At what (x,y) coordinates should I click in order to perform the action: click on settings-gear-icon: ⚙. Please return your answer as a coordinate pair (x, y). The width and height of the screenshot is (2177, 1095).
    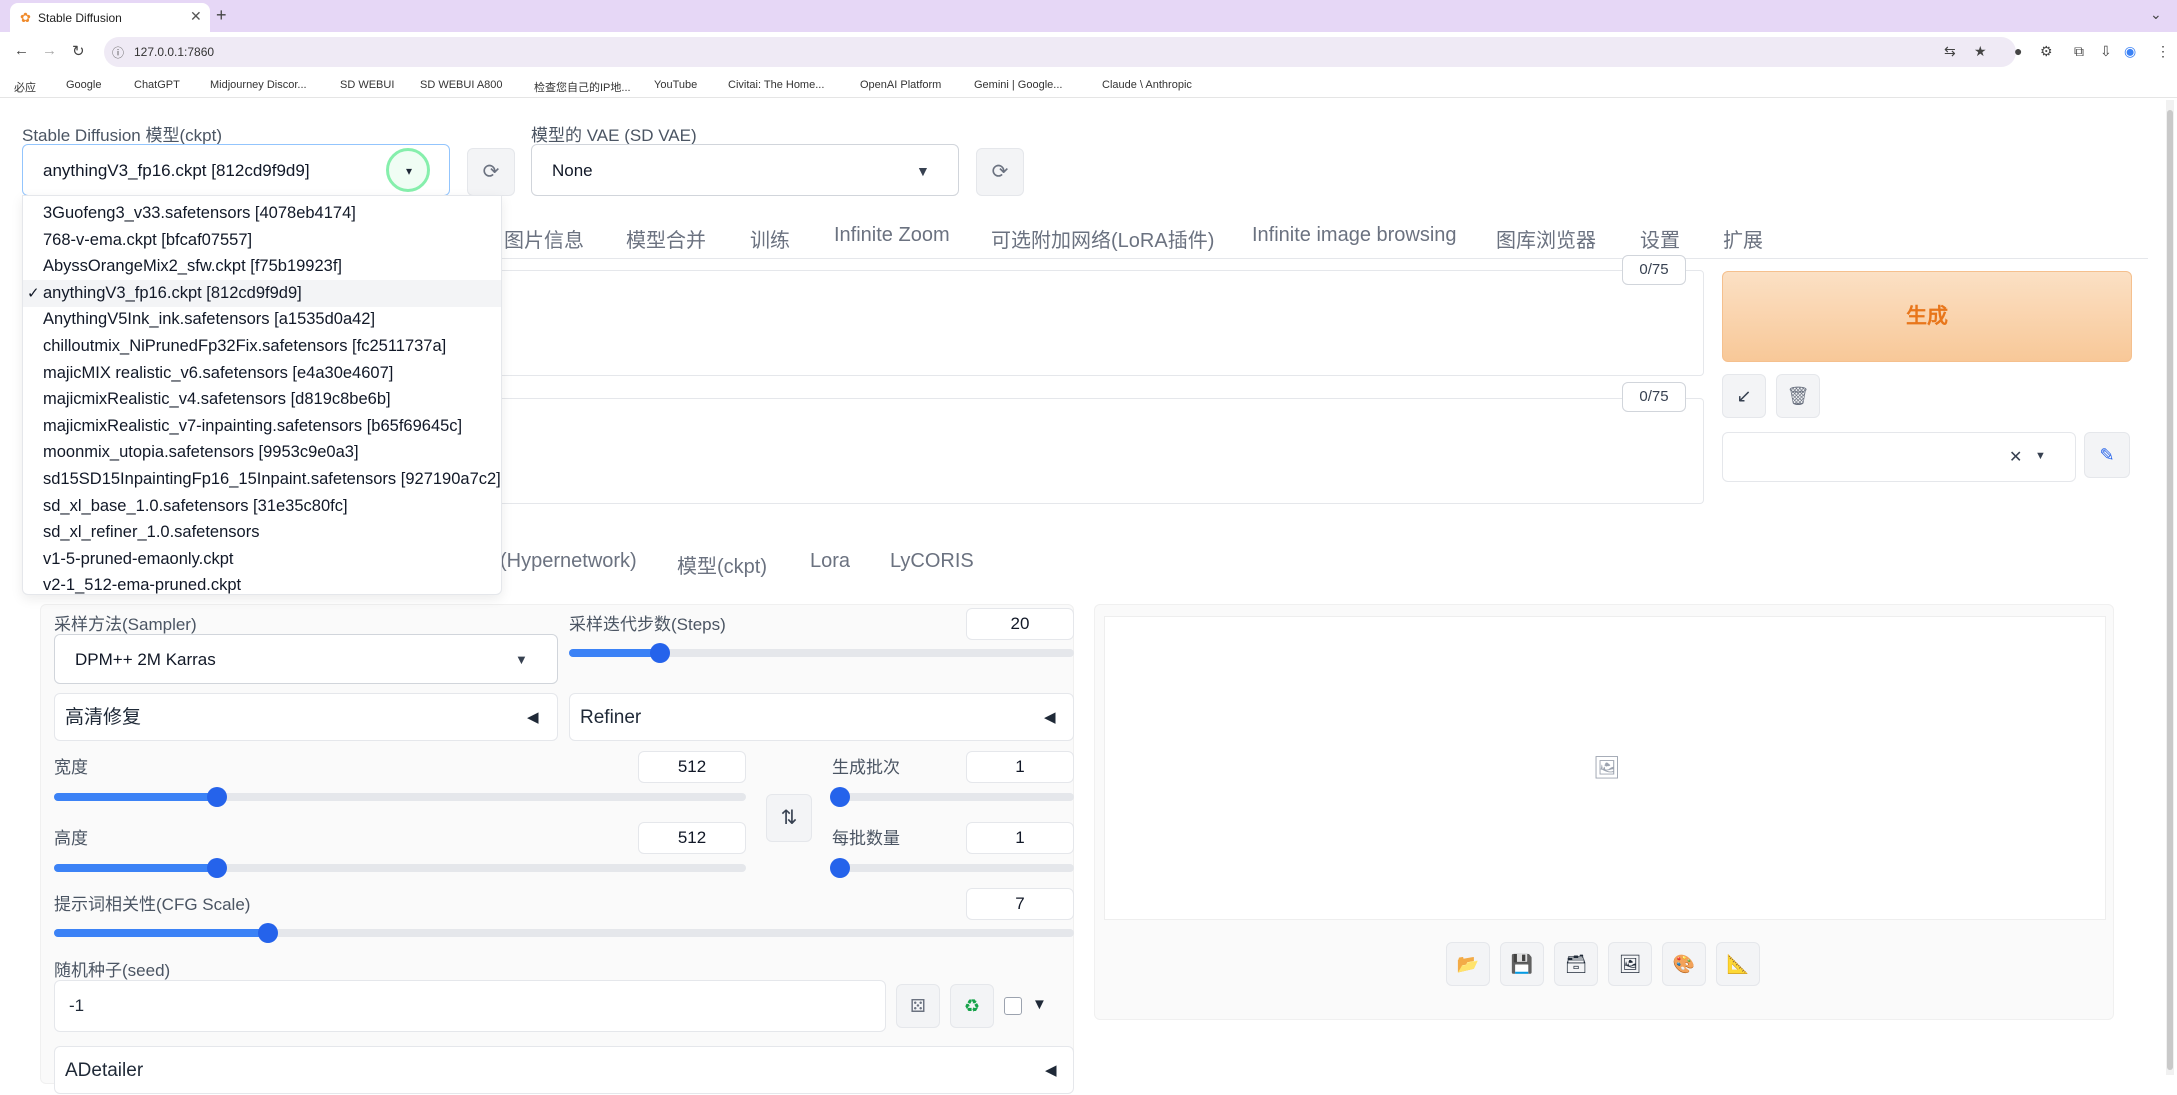
    Looking at the image, I should click on (2046, 51).